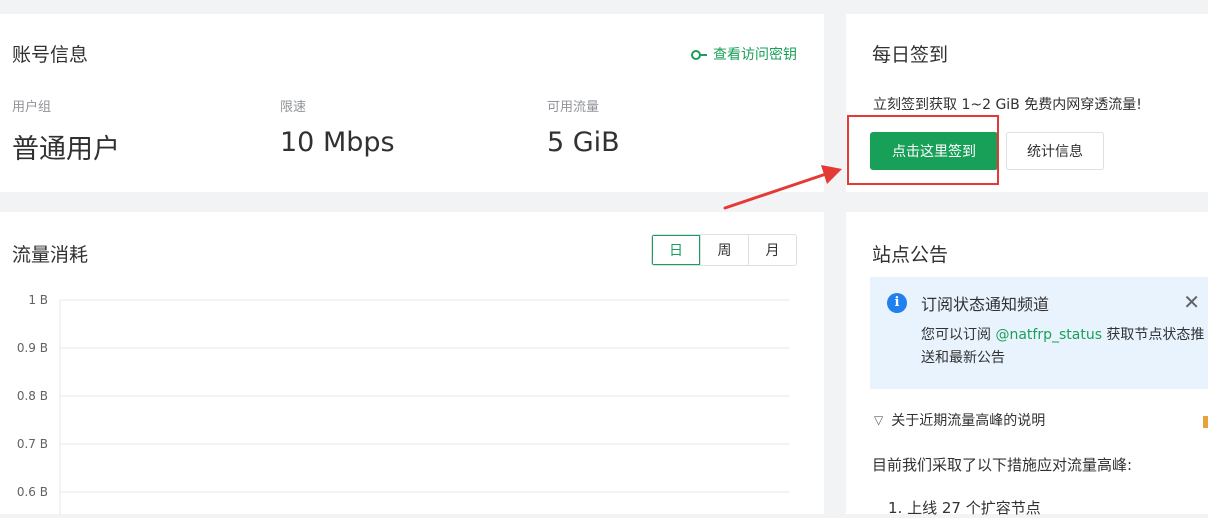 Image resolution: width=1208 pixels, height=518 pixels. What do you see at coordinates (573, 107) in the screenshot?
I see `stat-label: 可用流量` at bounding box center [573, 107].